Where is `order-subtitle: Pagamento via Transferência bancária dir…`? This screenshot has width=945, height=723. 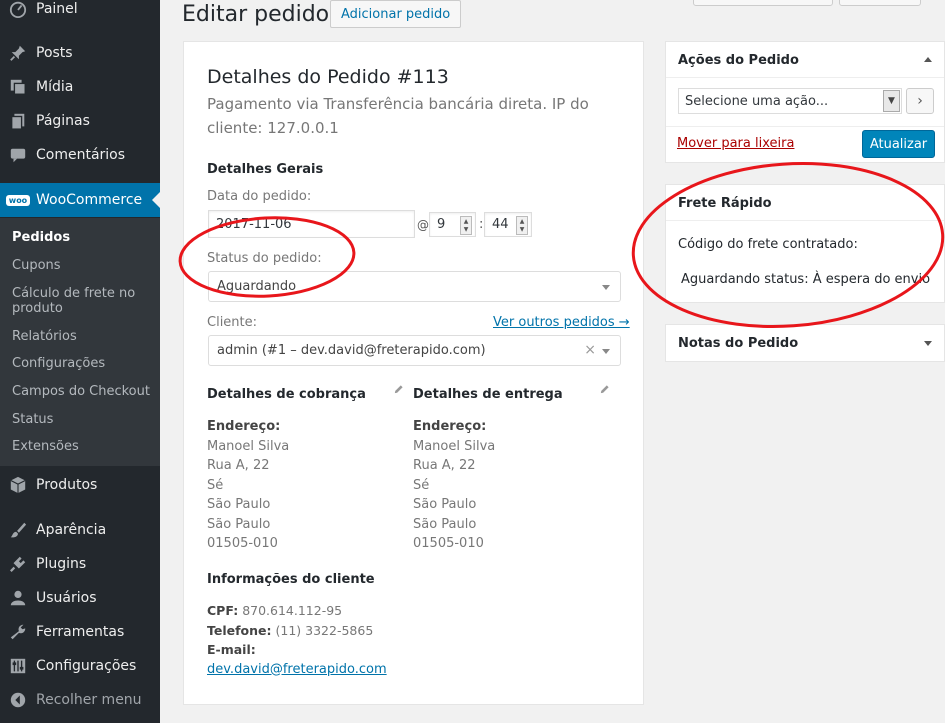 order-subtitle: Pagamento via Transferência bancária dir… is located at coordinates (398, 116).